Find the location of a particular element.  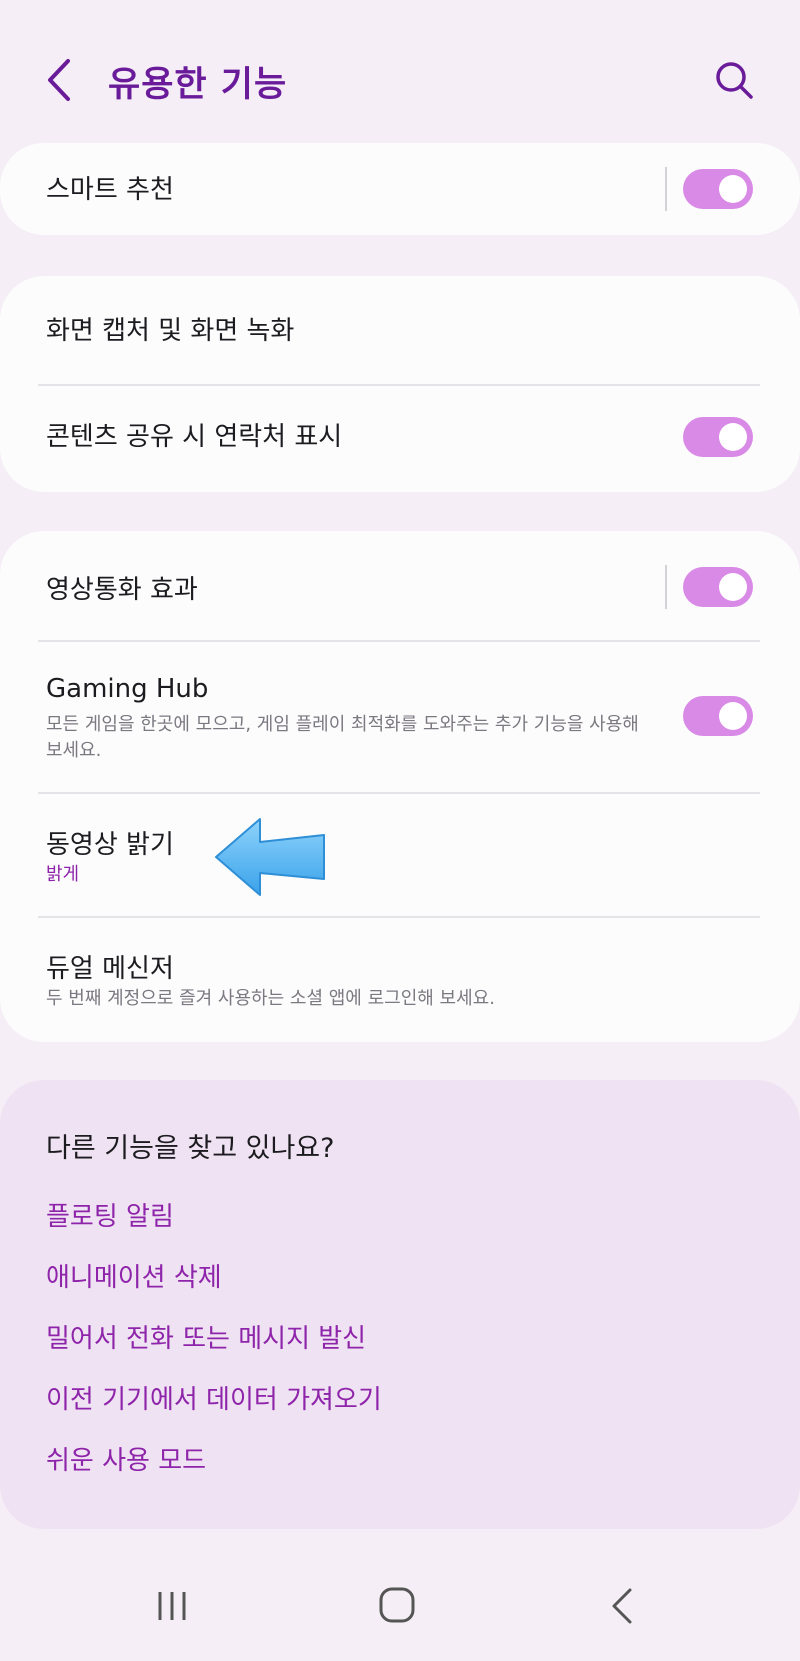

back-nav-button is located at coordinates (623, 1606).